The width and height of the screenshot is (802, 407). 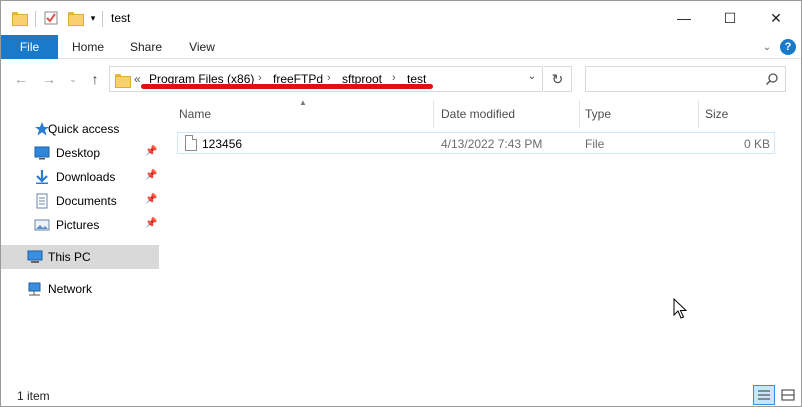 What do you see at coordinates (685, 79) in the screenshot?
I see `search-input` at bounding box center [685, 79].